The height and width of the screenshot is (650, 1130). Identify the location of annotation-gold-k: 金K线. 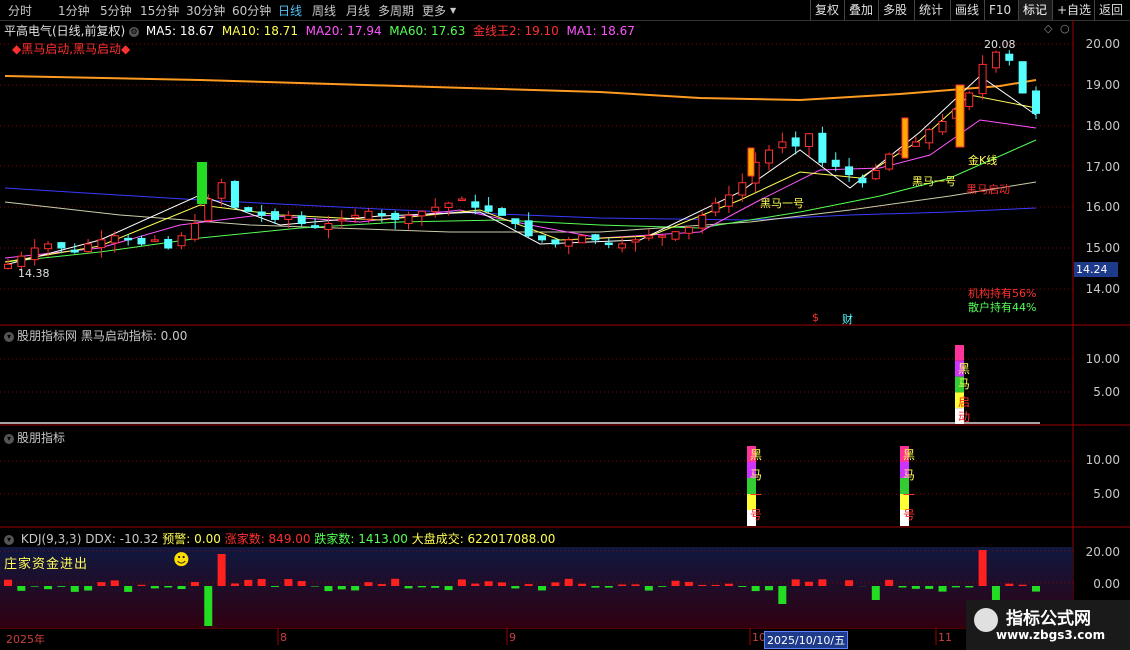
(983, 160).